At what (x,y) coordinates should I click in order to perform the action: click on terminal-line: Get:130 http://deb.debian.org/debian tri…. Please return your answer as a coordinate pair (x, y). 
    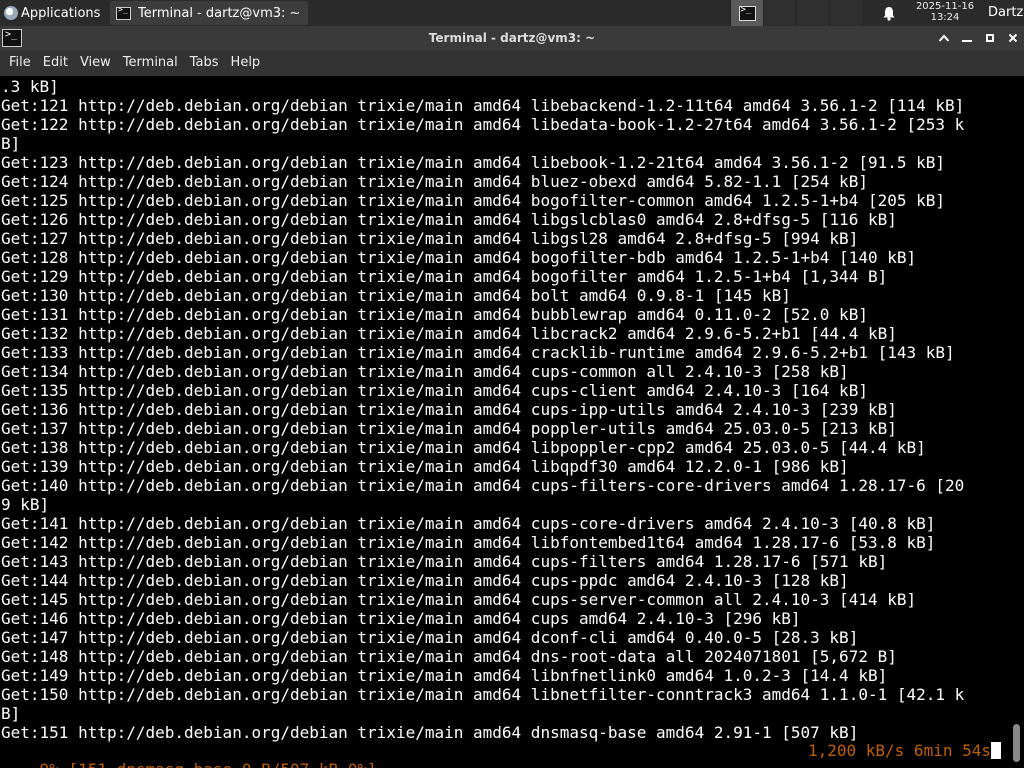
    Looking at the image, I should click on (396, 295).